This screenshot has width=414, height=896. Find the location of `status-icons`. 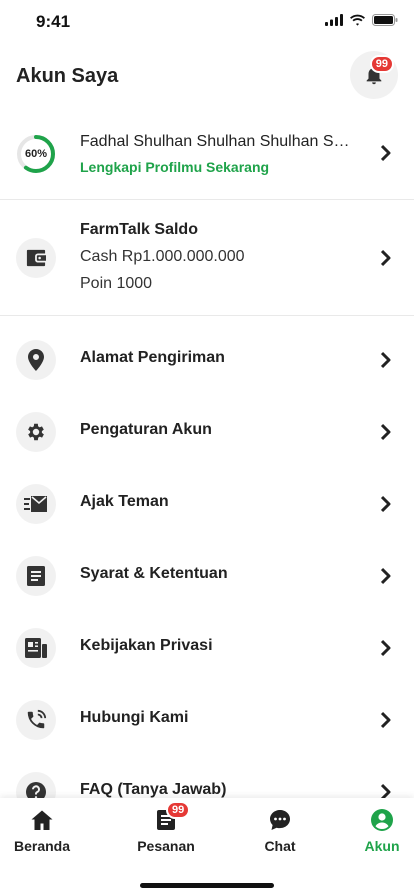

status-icons is located at coordinates (361, 20).